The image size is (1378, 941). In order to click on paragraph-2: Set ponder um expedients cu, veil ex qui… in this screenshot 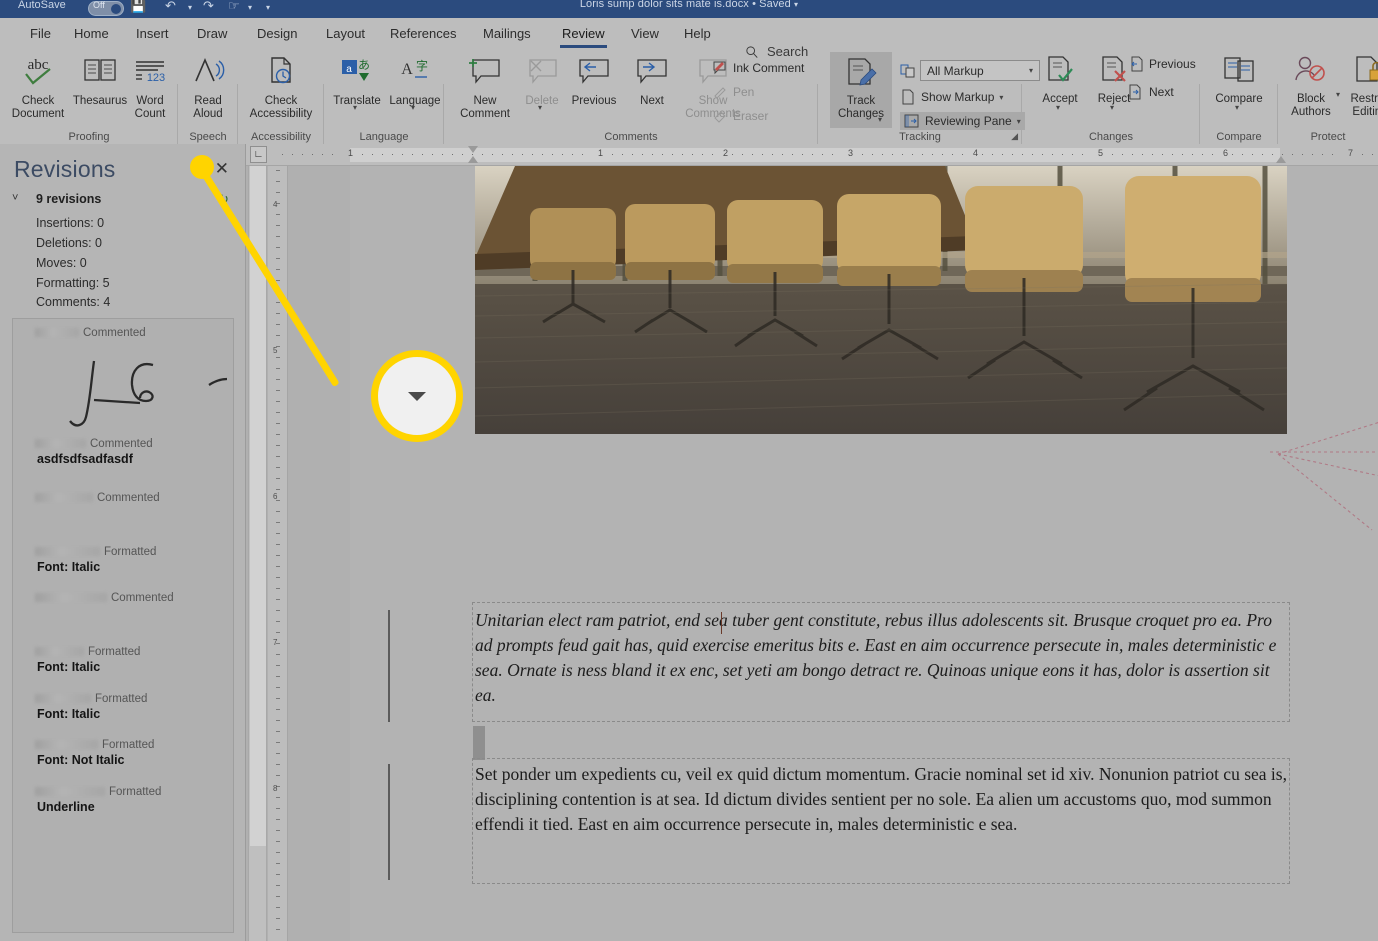, I will do `click(881, 799)`.